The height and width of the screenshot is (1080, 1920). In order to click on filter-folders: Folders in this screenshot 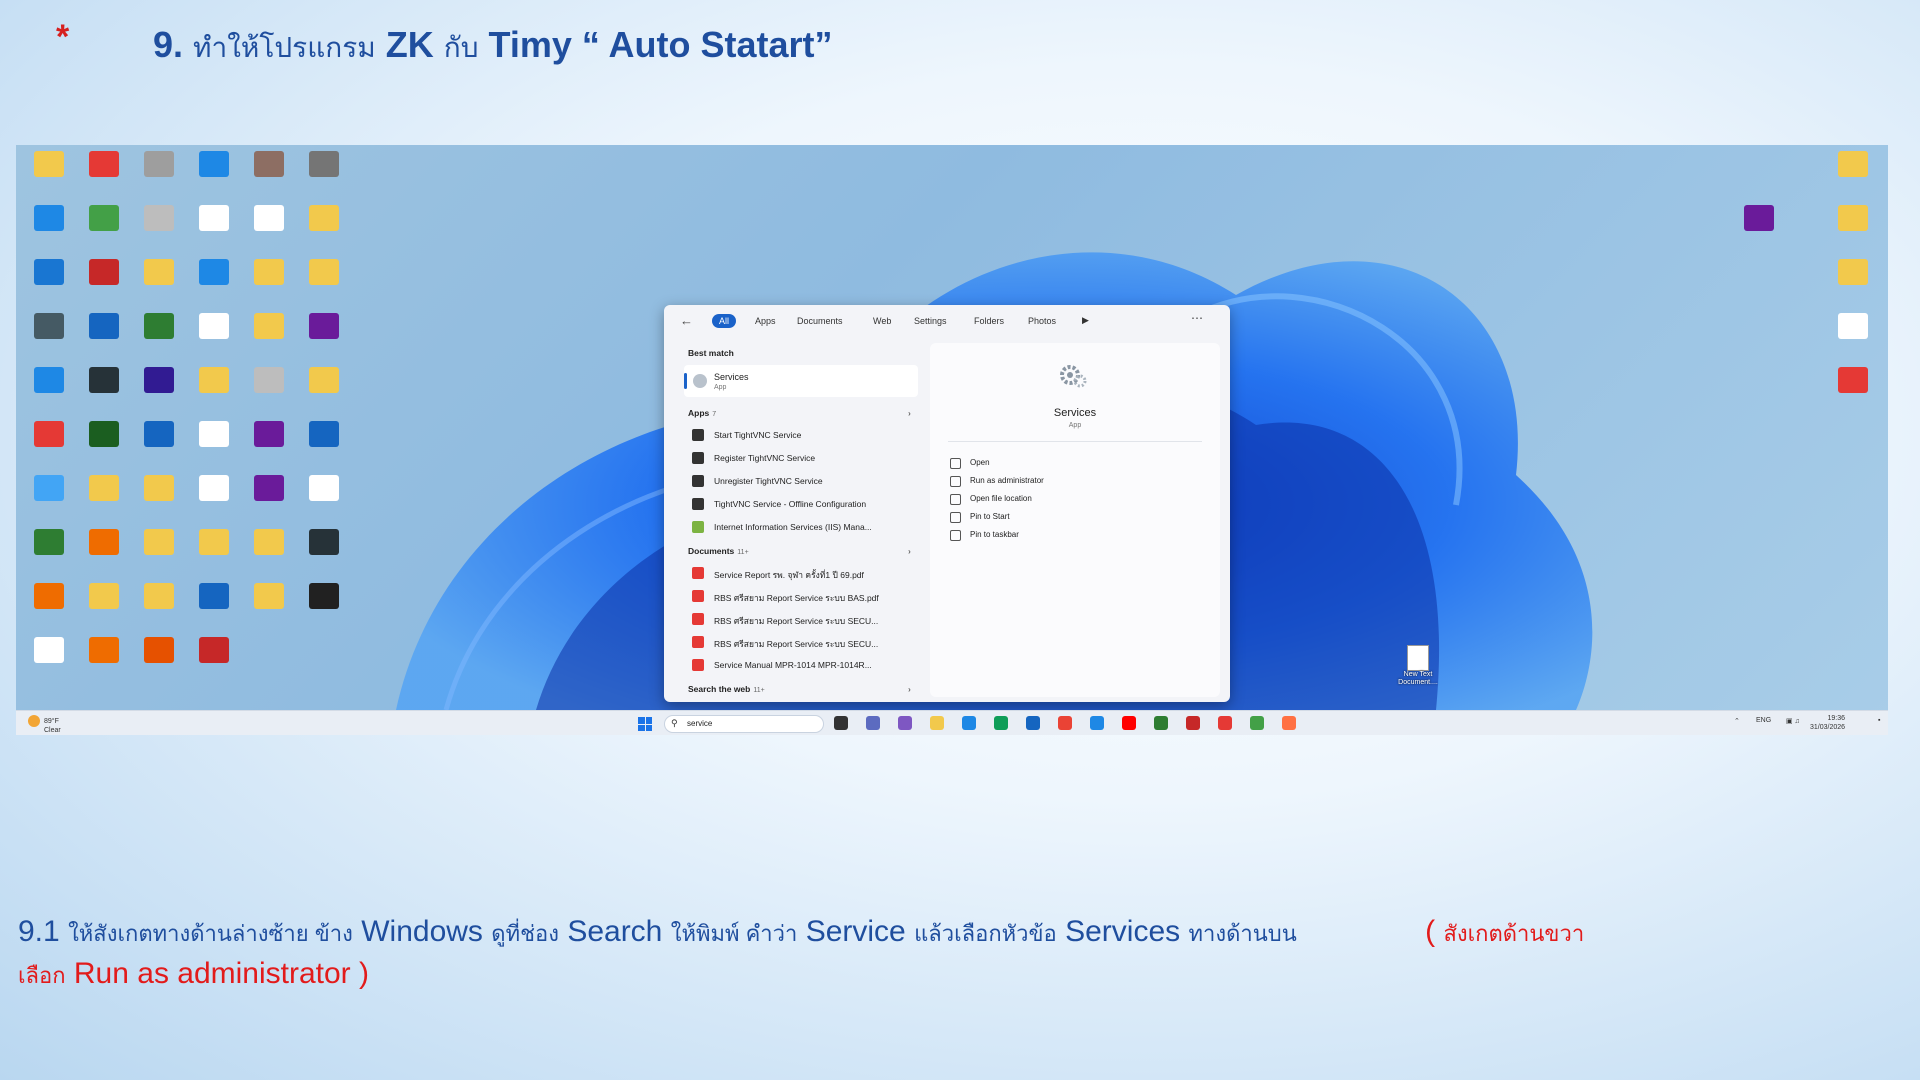, I will do `click(989, 321)`.